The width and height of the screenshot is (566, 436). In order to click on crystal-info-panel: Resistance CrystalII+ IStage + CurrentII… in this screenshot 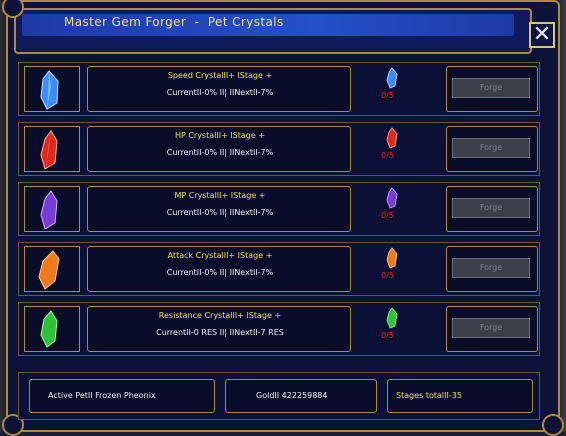, I will do `click(219, 329)`.